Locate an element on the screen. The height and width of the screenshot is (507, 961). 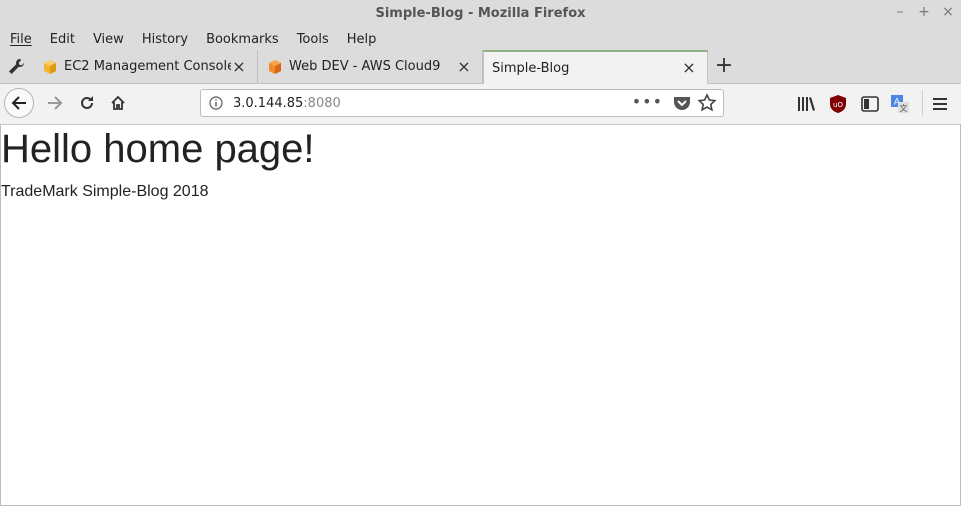
window-controls: – + × is located at coordinates (924, 12).